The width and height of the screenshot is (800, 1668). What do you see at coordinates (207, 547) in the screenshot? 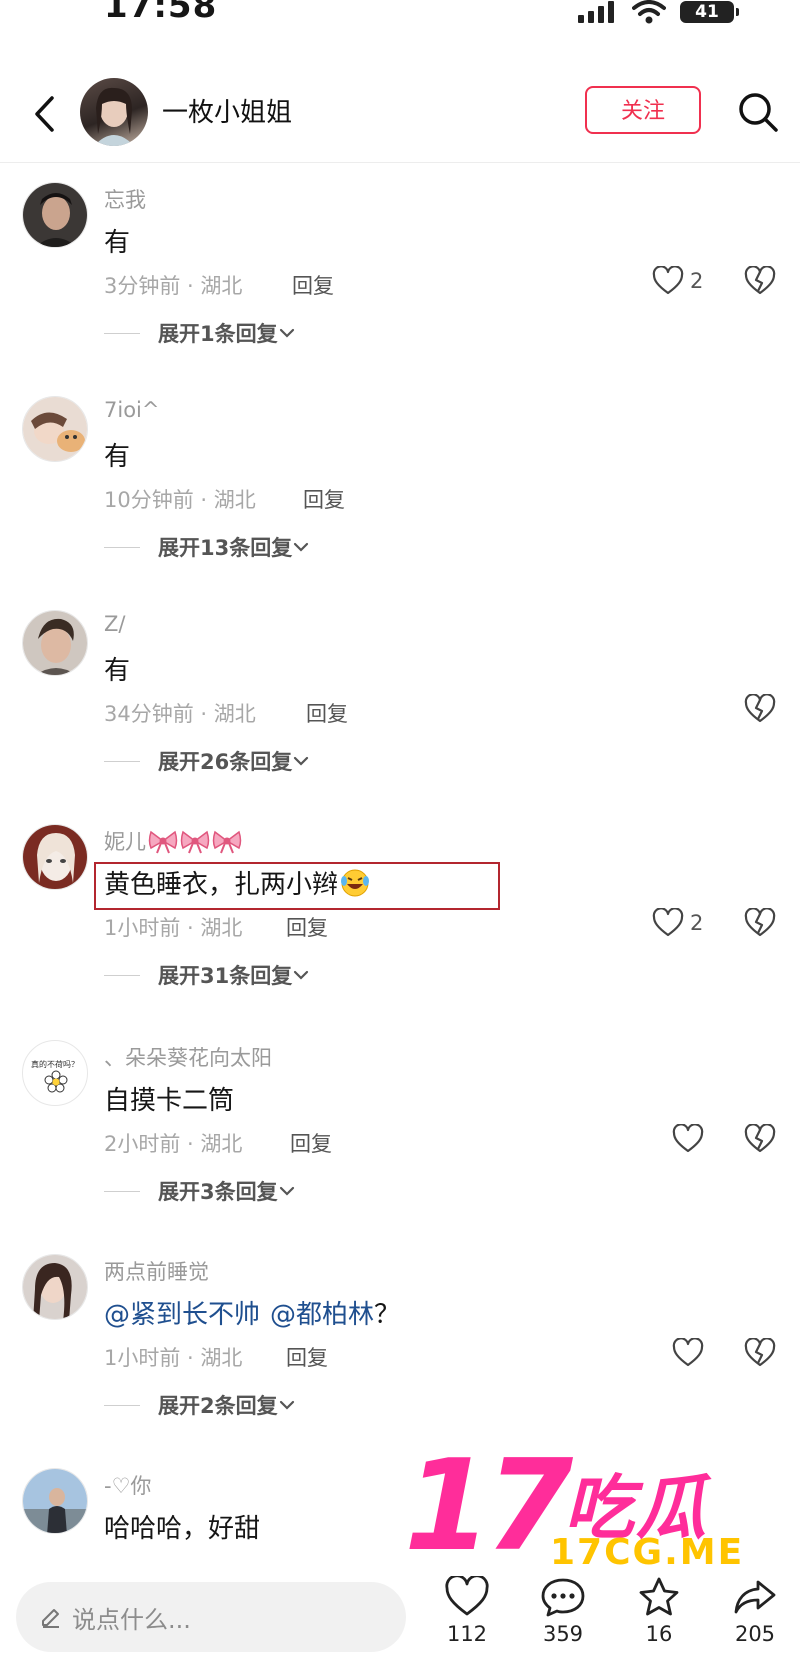
I see `expand-replies-button: 展开13条回复` at bounding box center [207, 547].